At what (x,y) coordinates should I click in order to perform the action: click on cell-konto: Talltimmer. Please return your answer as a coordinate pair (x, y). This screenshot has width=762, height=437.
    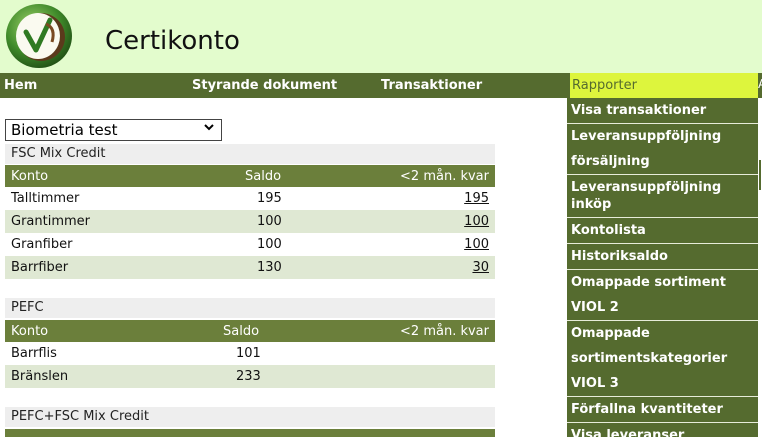
    Looking at the image, I should click on (45, 198).